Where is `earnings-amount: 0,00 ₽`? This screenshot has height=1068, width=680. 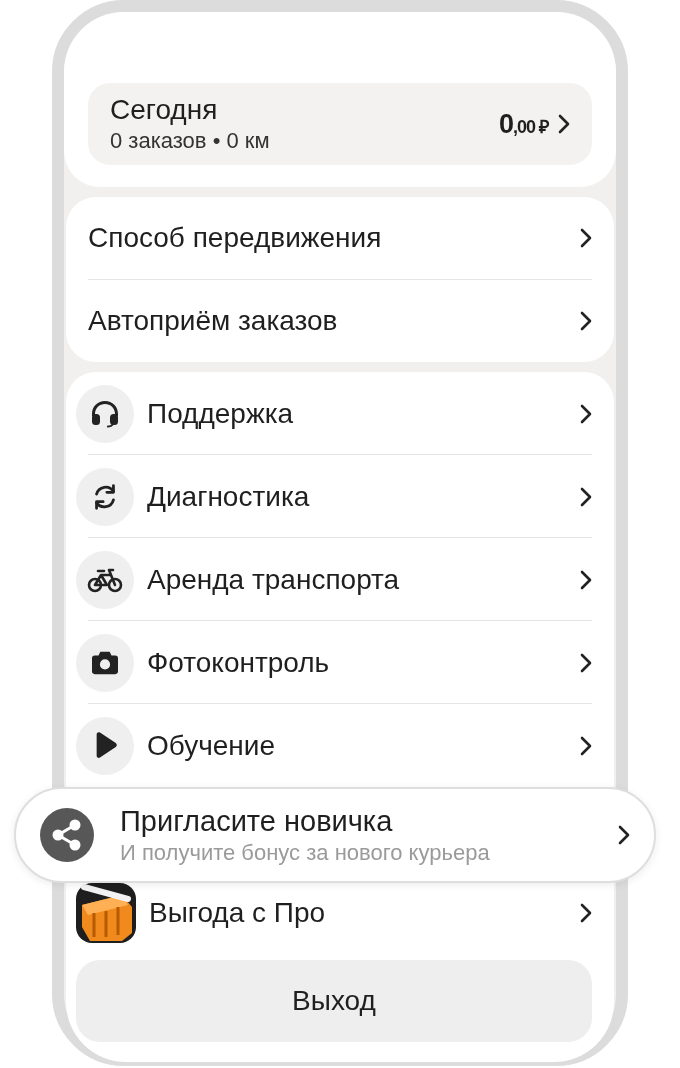
earnings-amount: 0,00 ₽ is located at coordinates (523, 124).